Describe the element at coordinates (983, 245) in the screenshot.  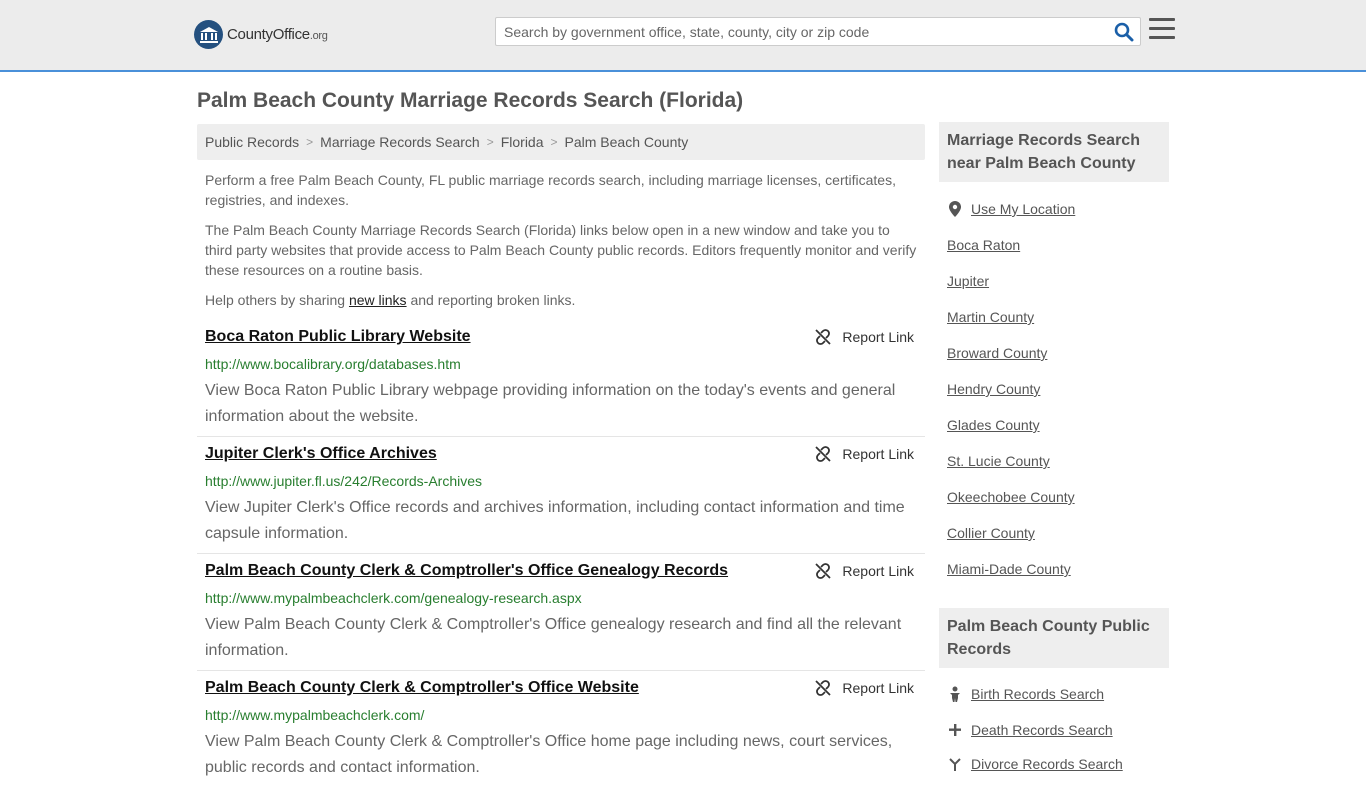
I see `nearby-link-boca-raton: Boca Raton` at that location.